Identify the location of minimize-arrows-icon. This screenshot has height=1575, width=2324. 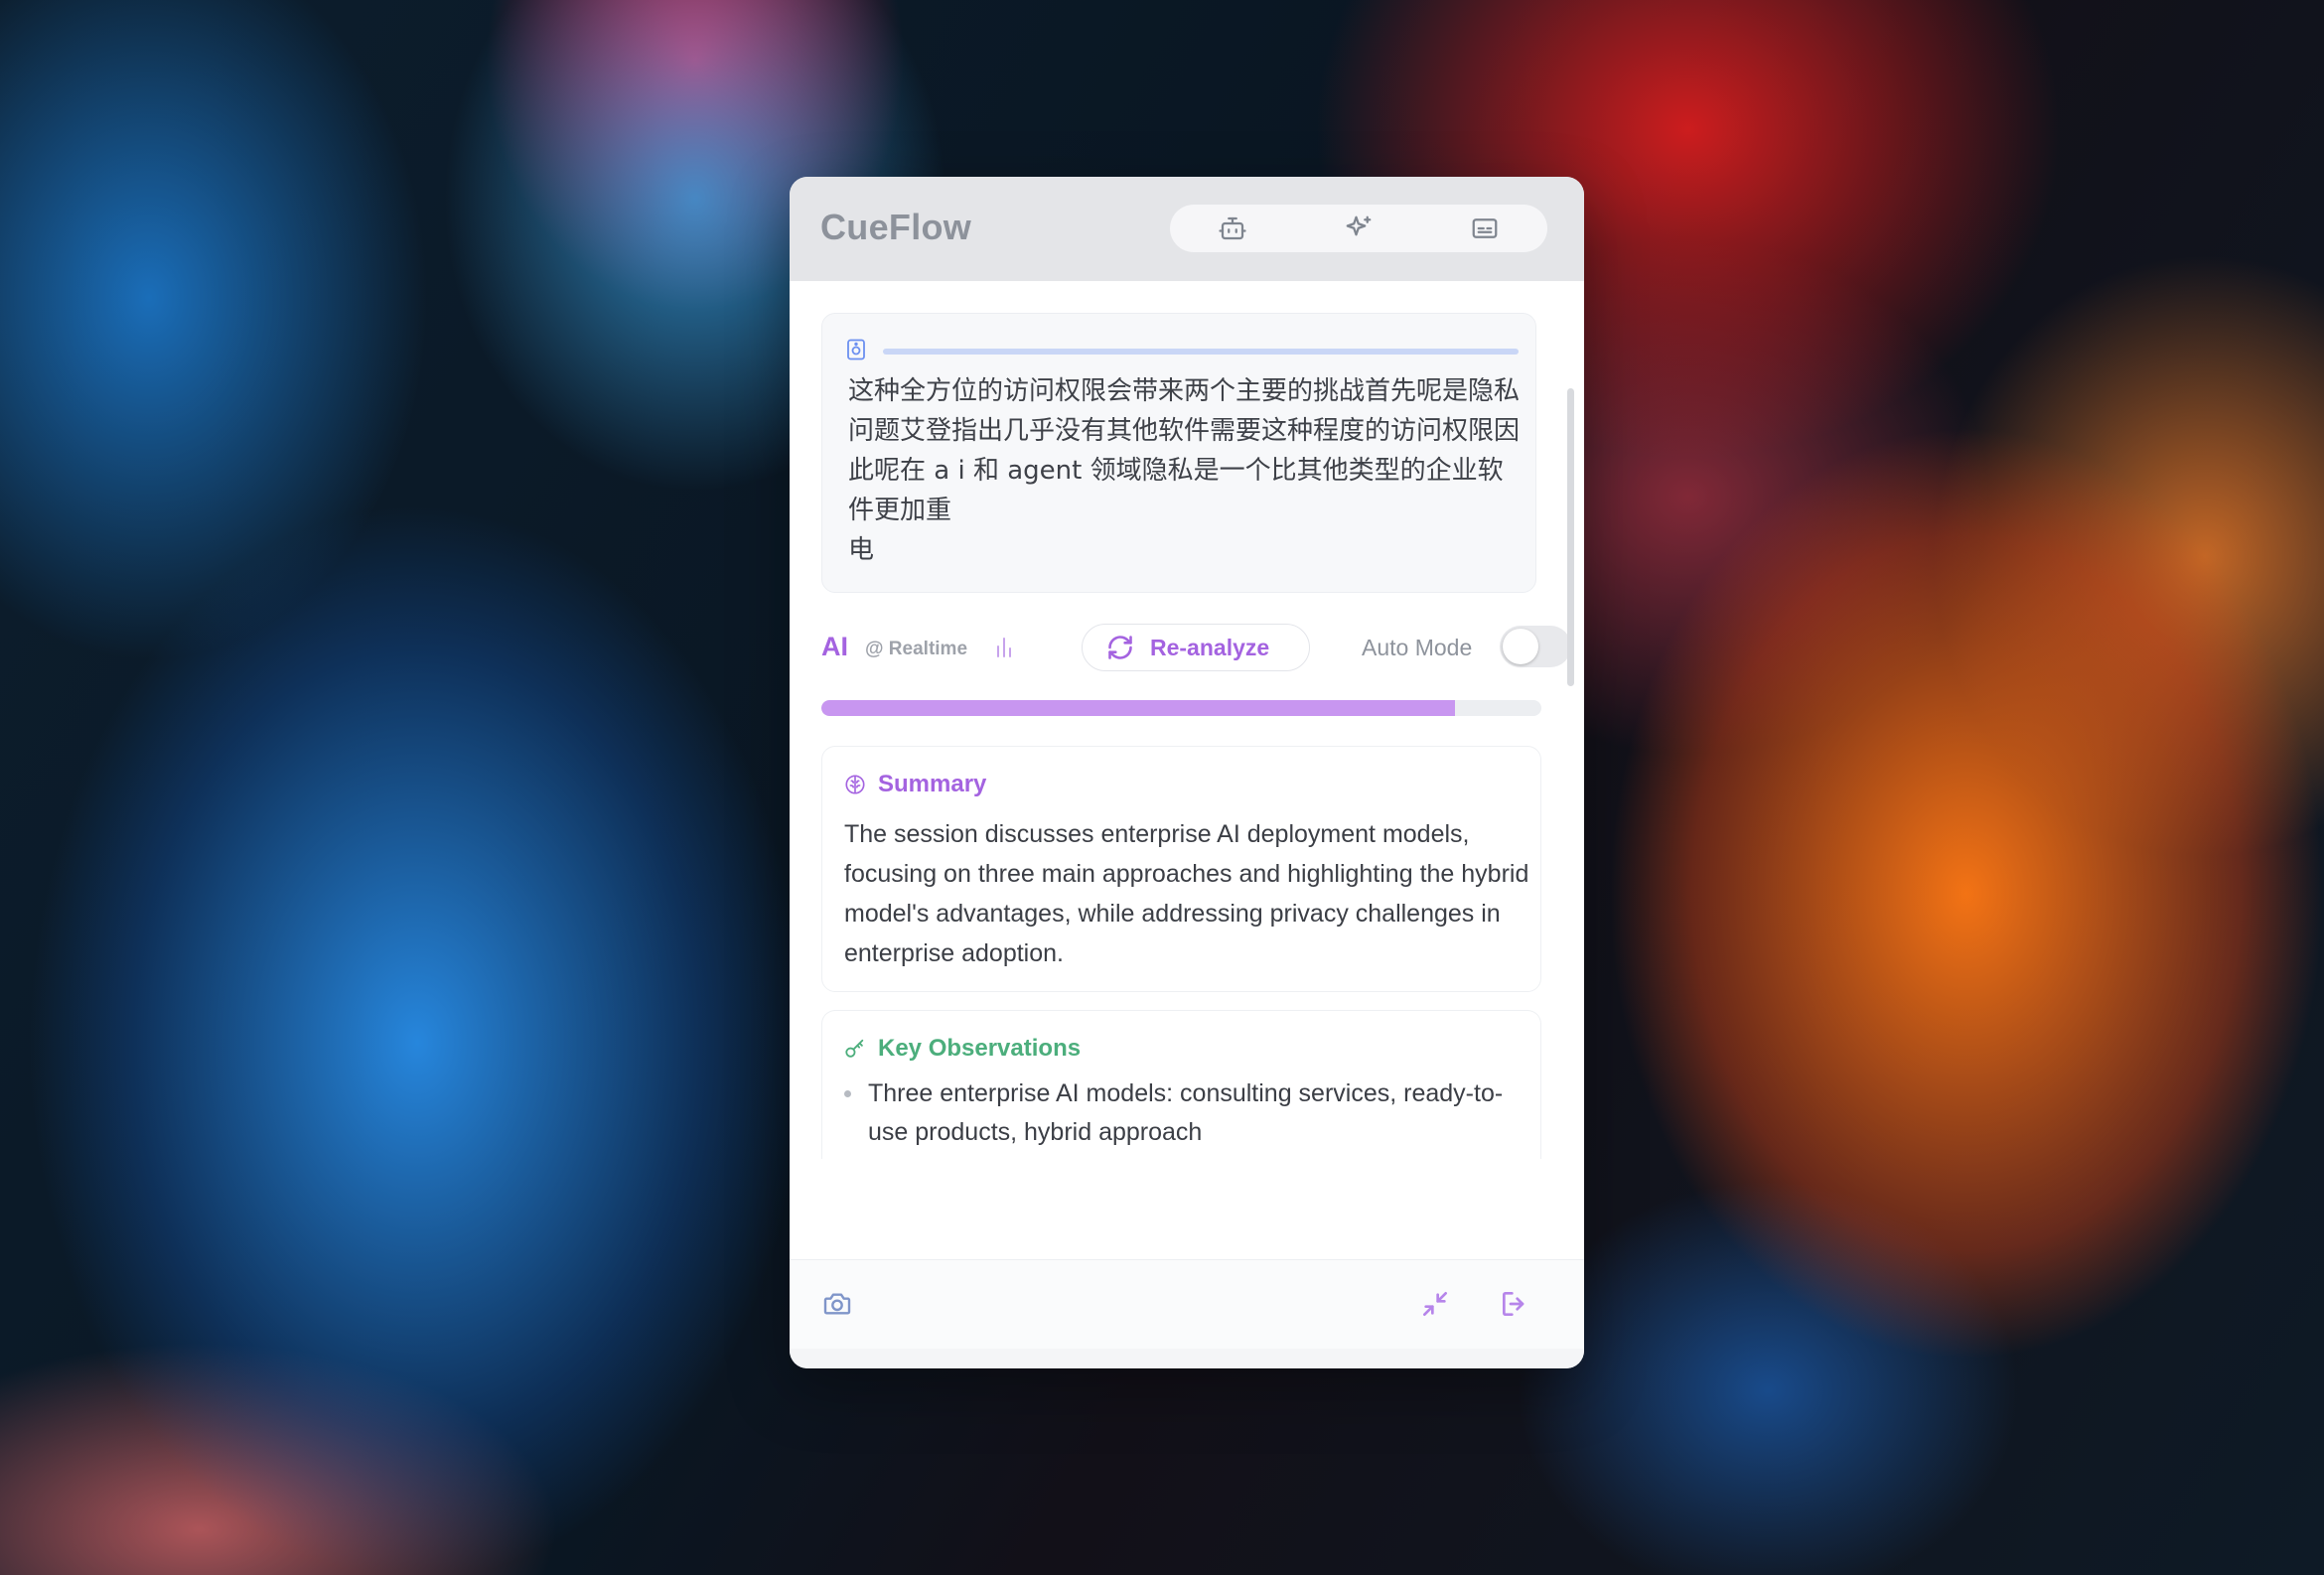
(1435, 1304).